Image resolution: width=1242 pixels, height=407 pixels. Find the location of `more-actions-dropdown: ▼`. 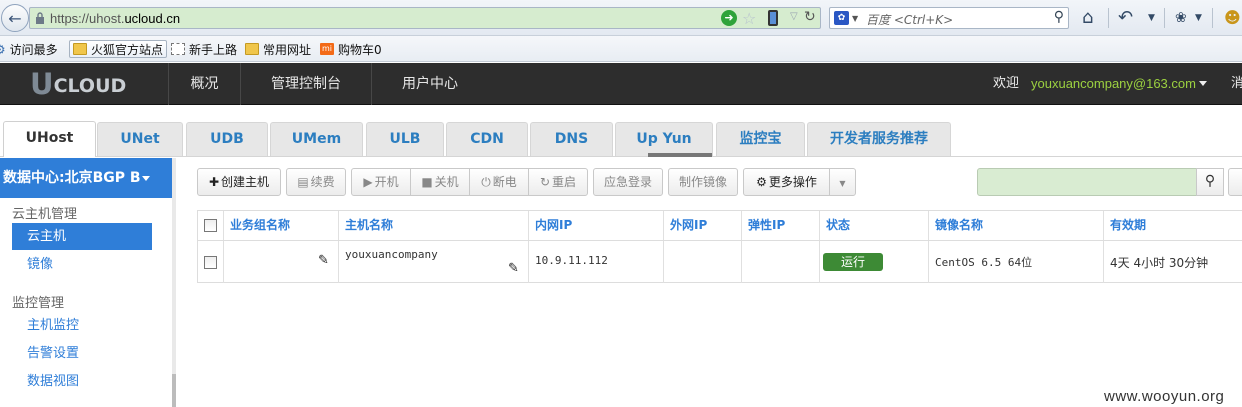

more-actions-dropdown: ▼ is located at coordinates (842, 182).